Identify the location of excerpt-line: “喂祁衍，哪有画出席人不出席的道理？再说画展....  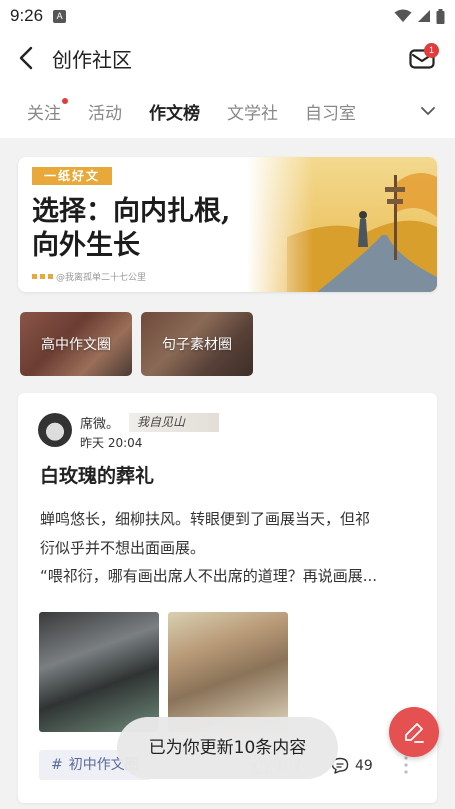
(209, 576).